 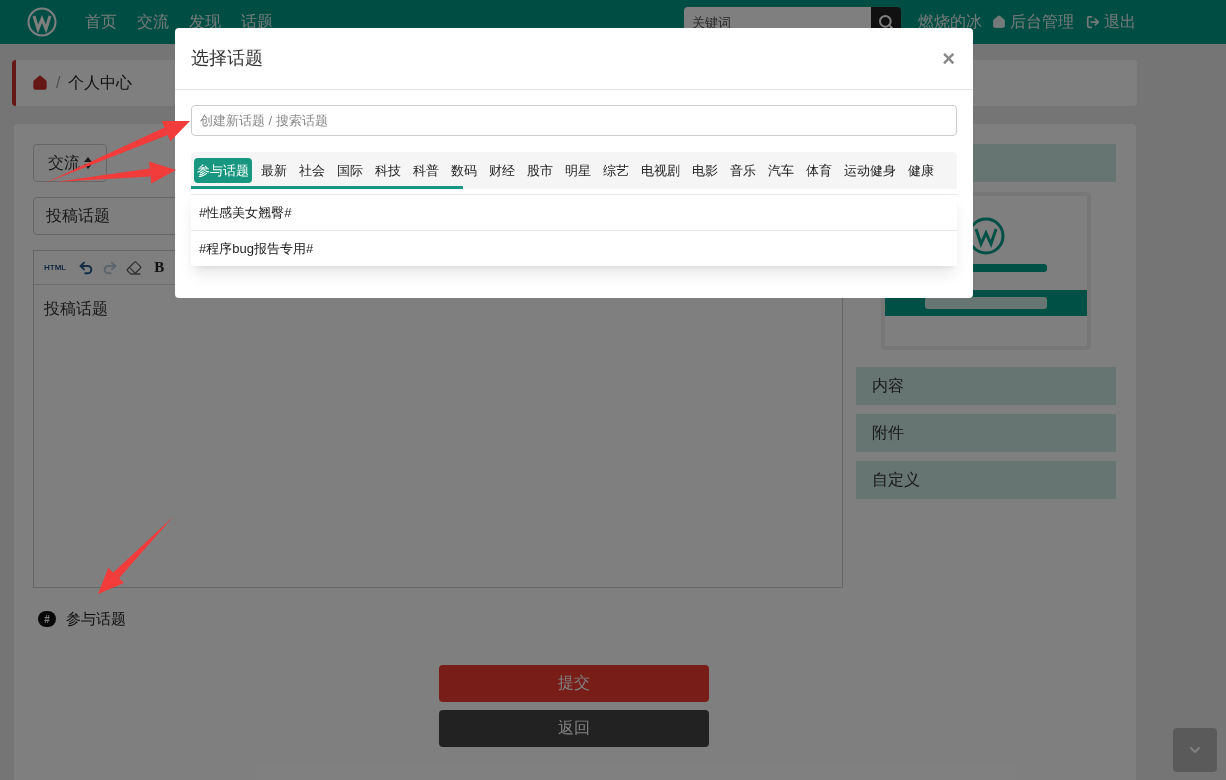 I want to click on topic-tab: 音乐, so click(x=743, y=170).